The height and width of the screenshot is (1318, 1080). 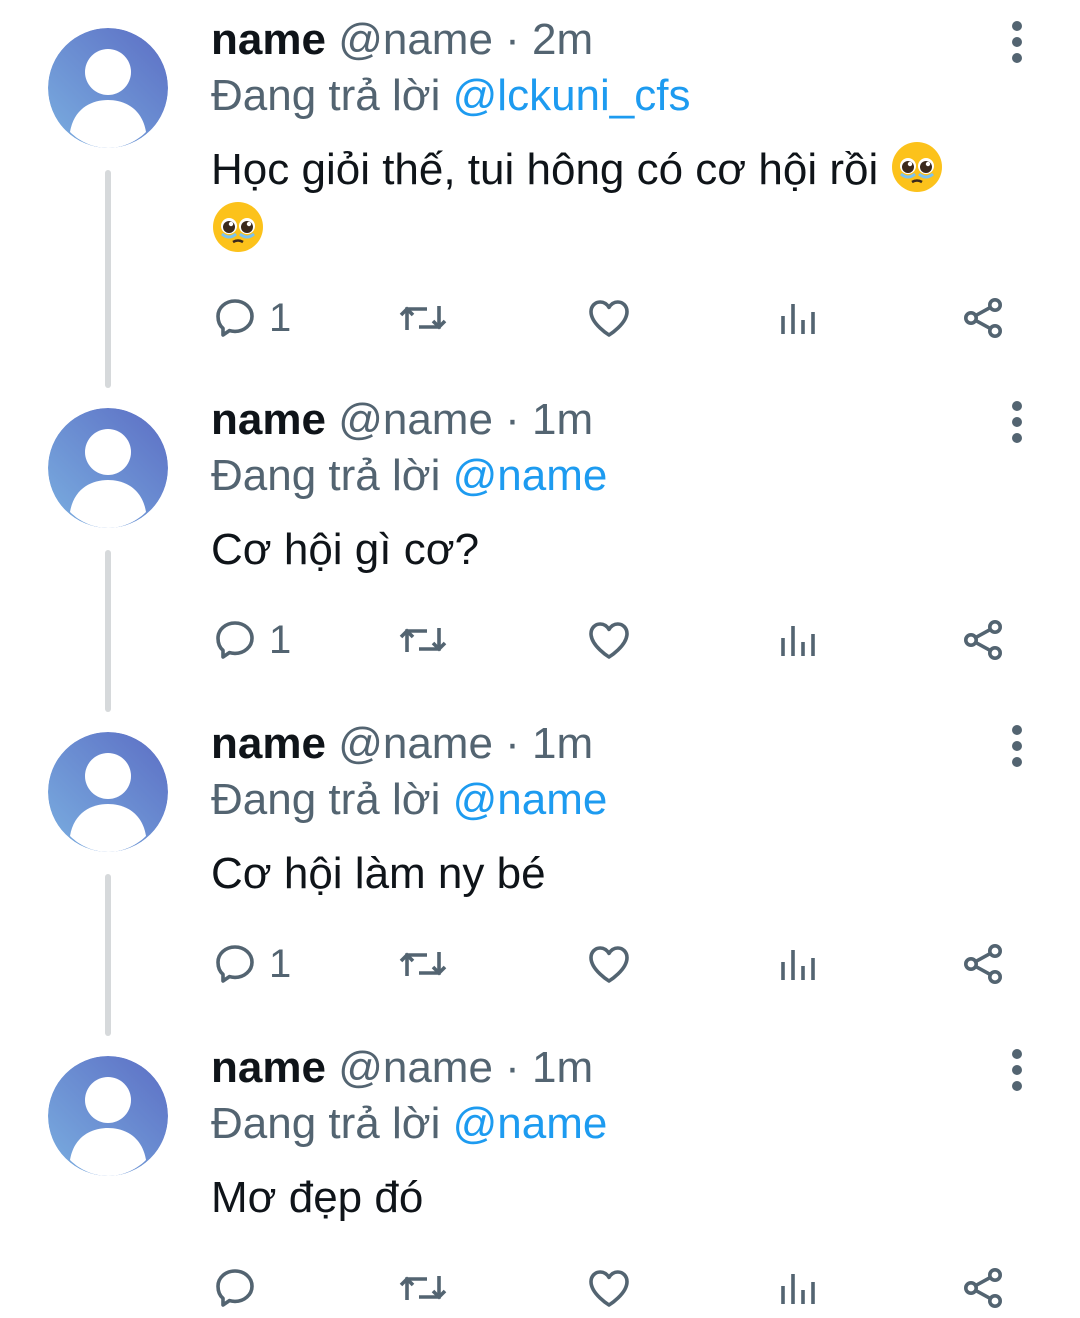 I want to click on replying-to: Đang trả lời @name, so click(x=409, y=800).